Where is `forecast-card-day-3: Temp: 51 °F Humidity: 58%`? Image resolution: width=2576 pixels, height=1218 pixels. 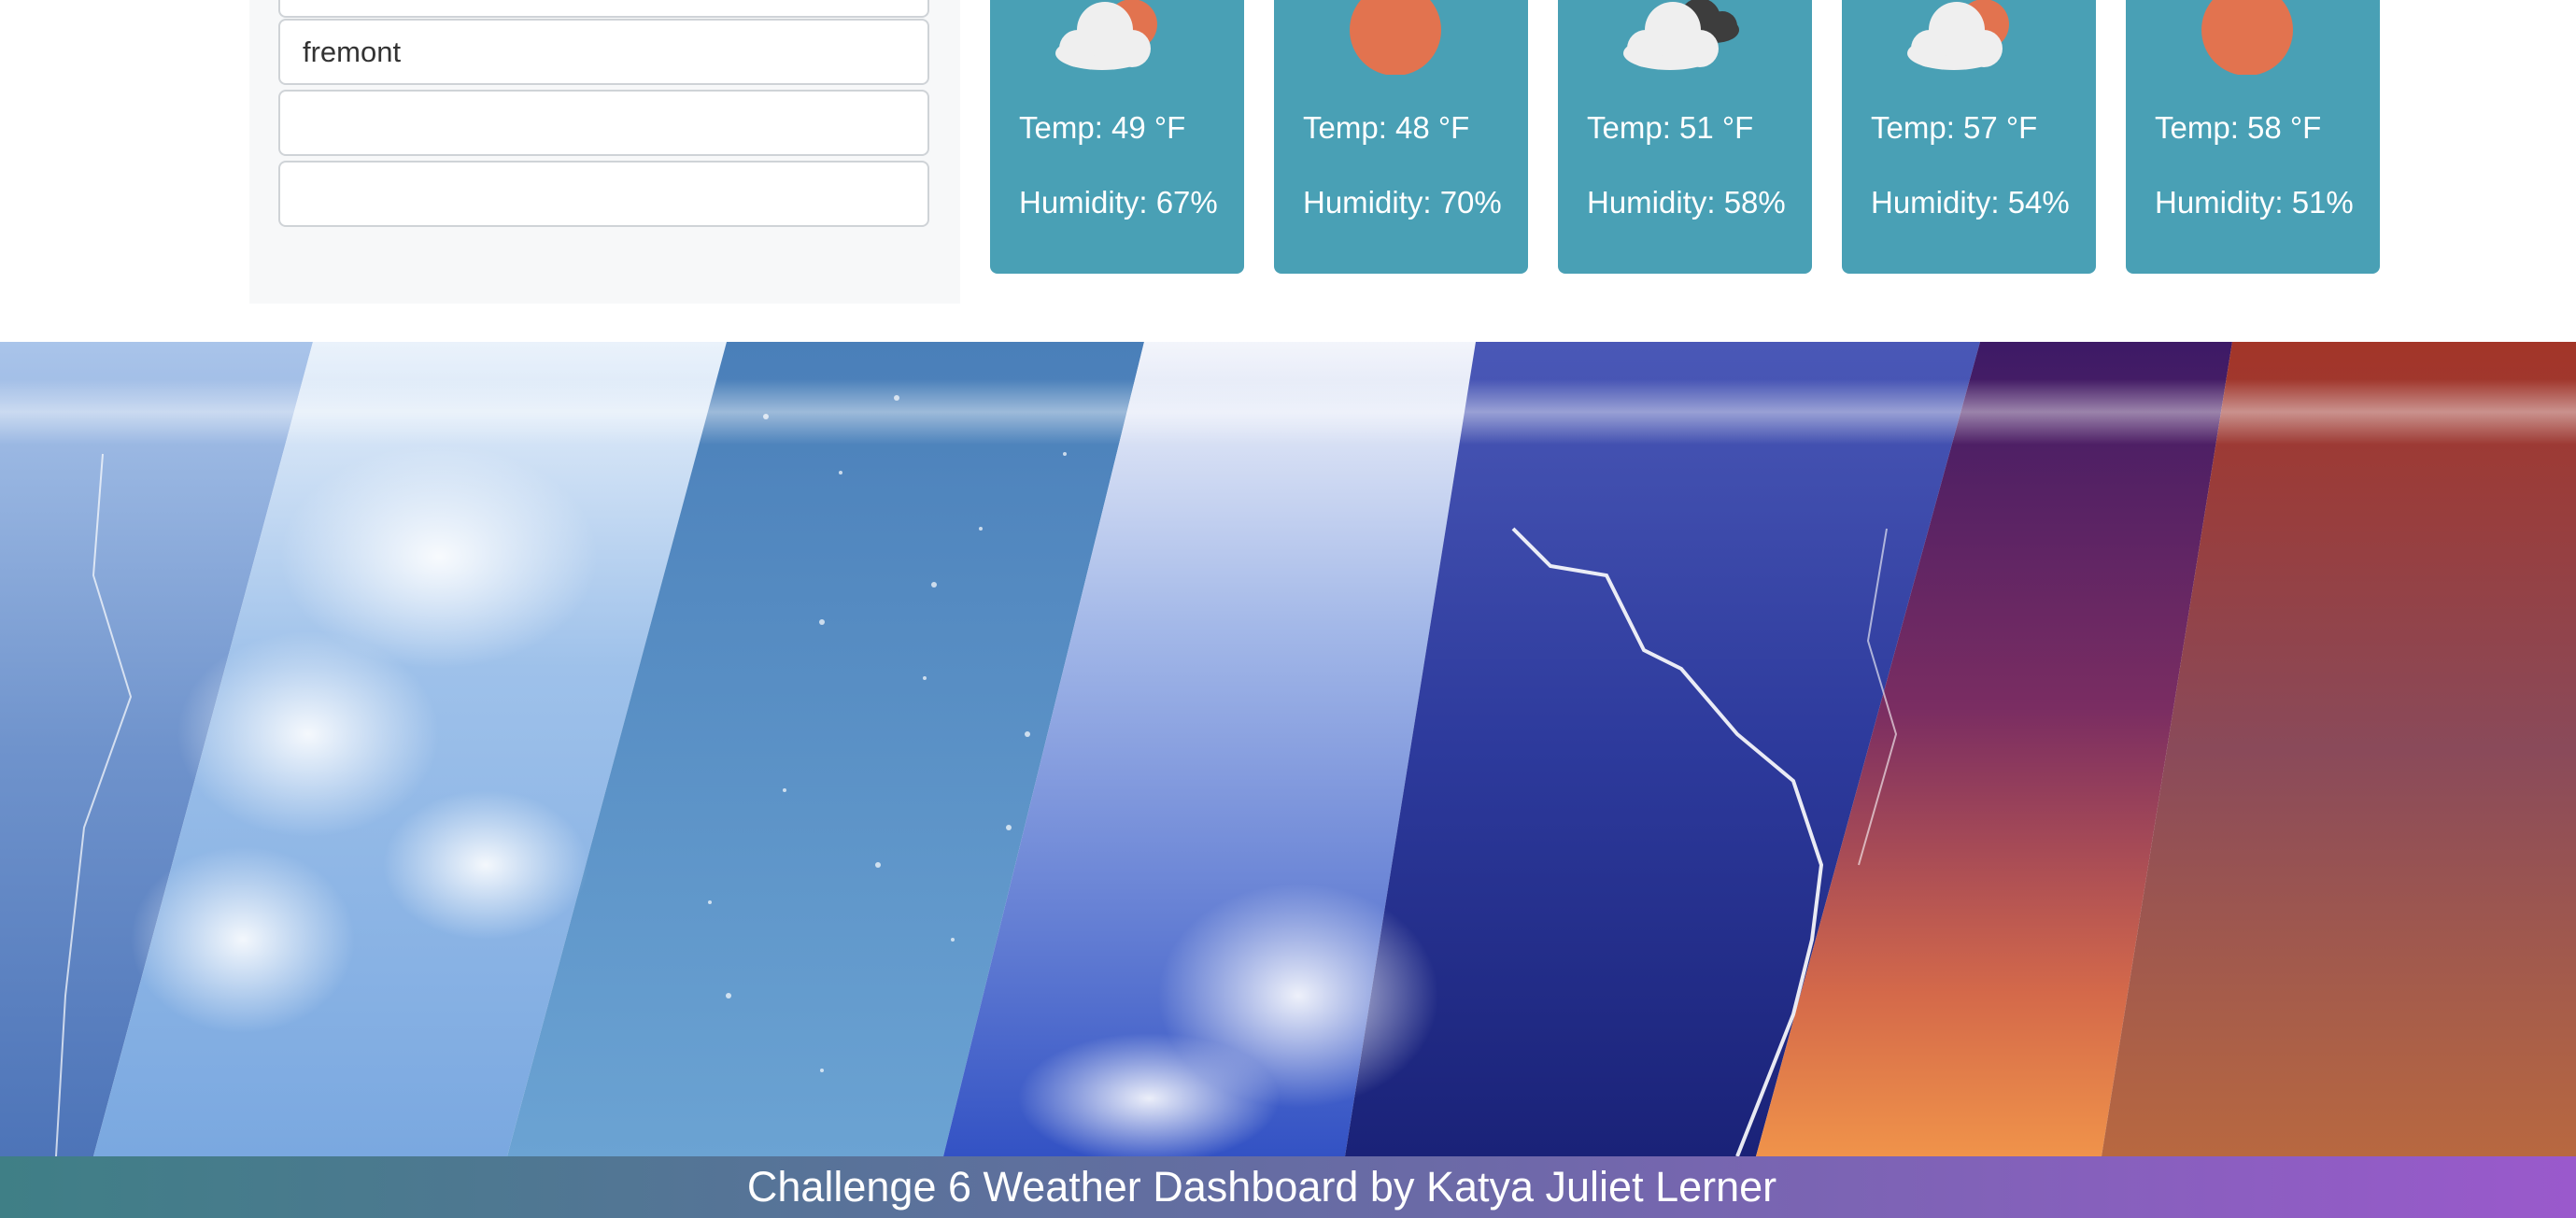 forecast-card-day-3: Temp: 51 °F Humidity: 58% is located at coordinates (1685, 137).